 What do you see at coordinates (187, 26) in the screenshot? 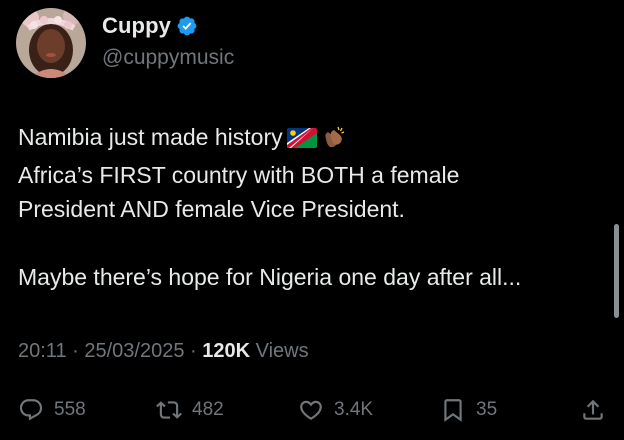
I see `verified-badge-icon` at bounding box center [187, 26].